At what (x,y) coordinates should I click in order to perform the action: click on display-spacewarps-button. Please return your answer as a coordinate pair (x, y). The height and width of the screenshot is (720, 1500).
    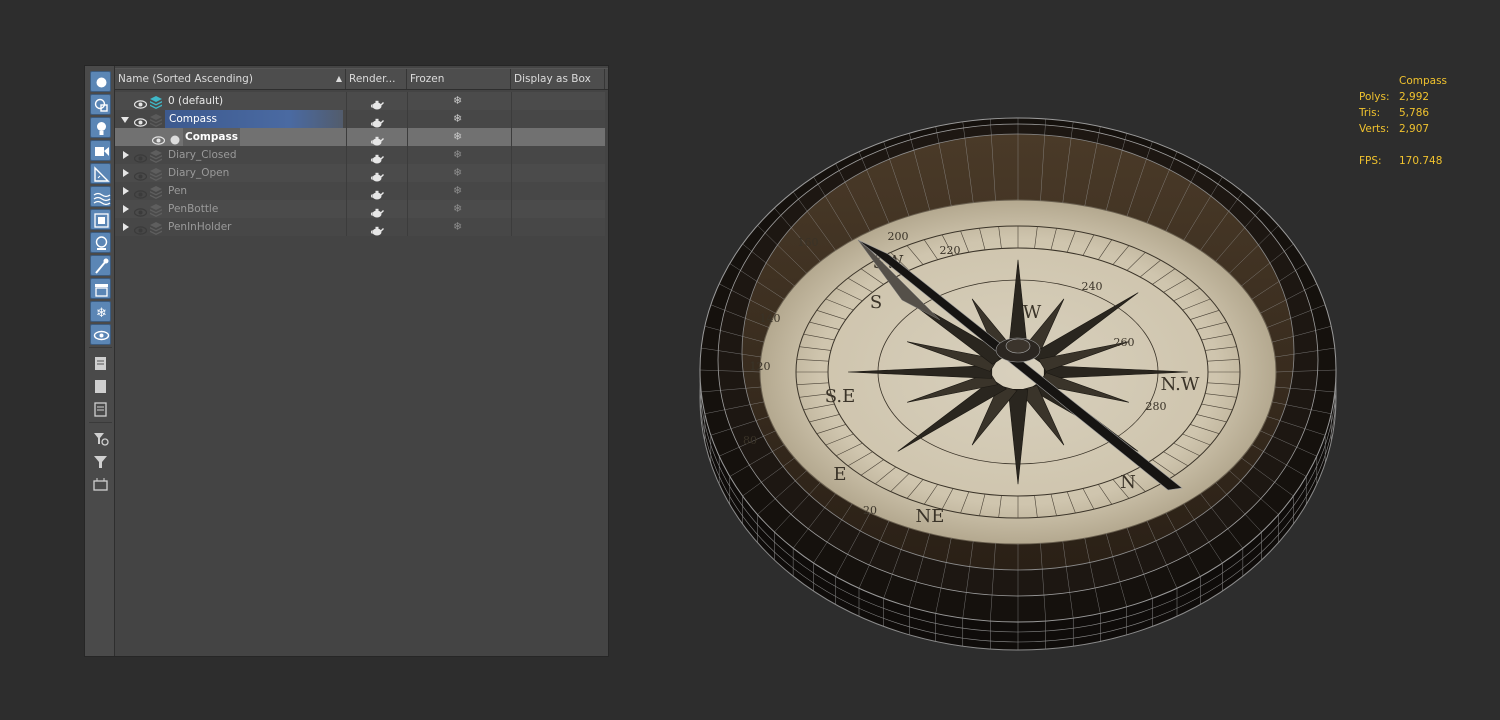
    Looking at the image, I should click on (100, 196).